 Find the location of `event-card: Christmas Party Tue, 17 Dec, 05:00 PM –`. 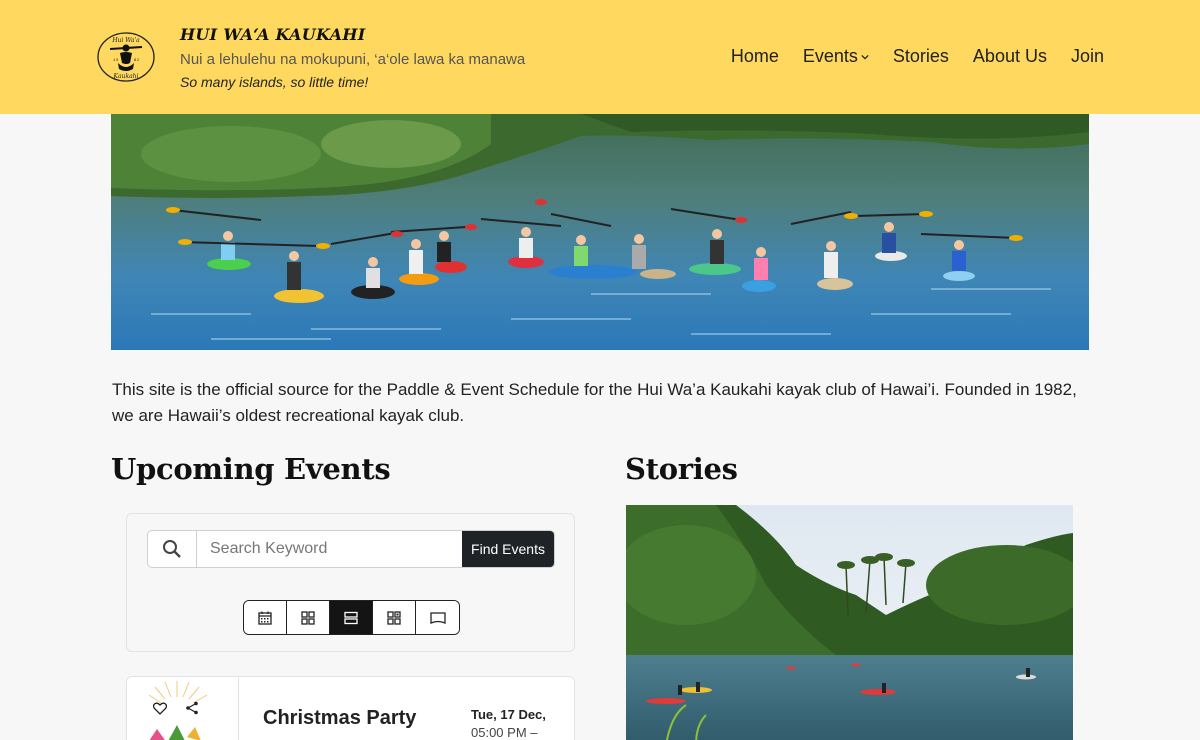

event-card: Christmas Party Tue, 17 Dec, 05:00 PM – is located at coordinates (350, 708).